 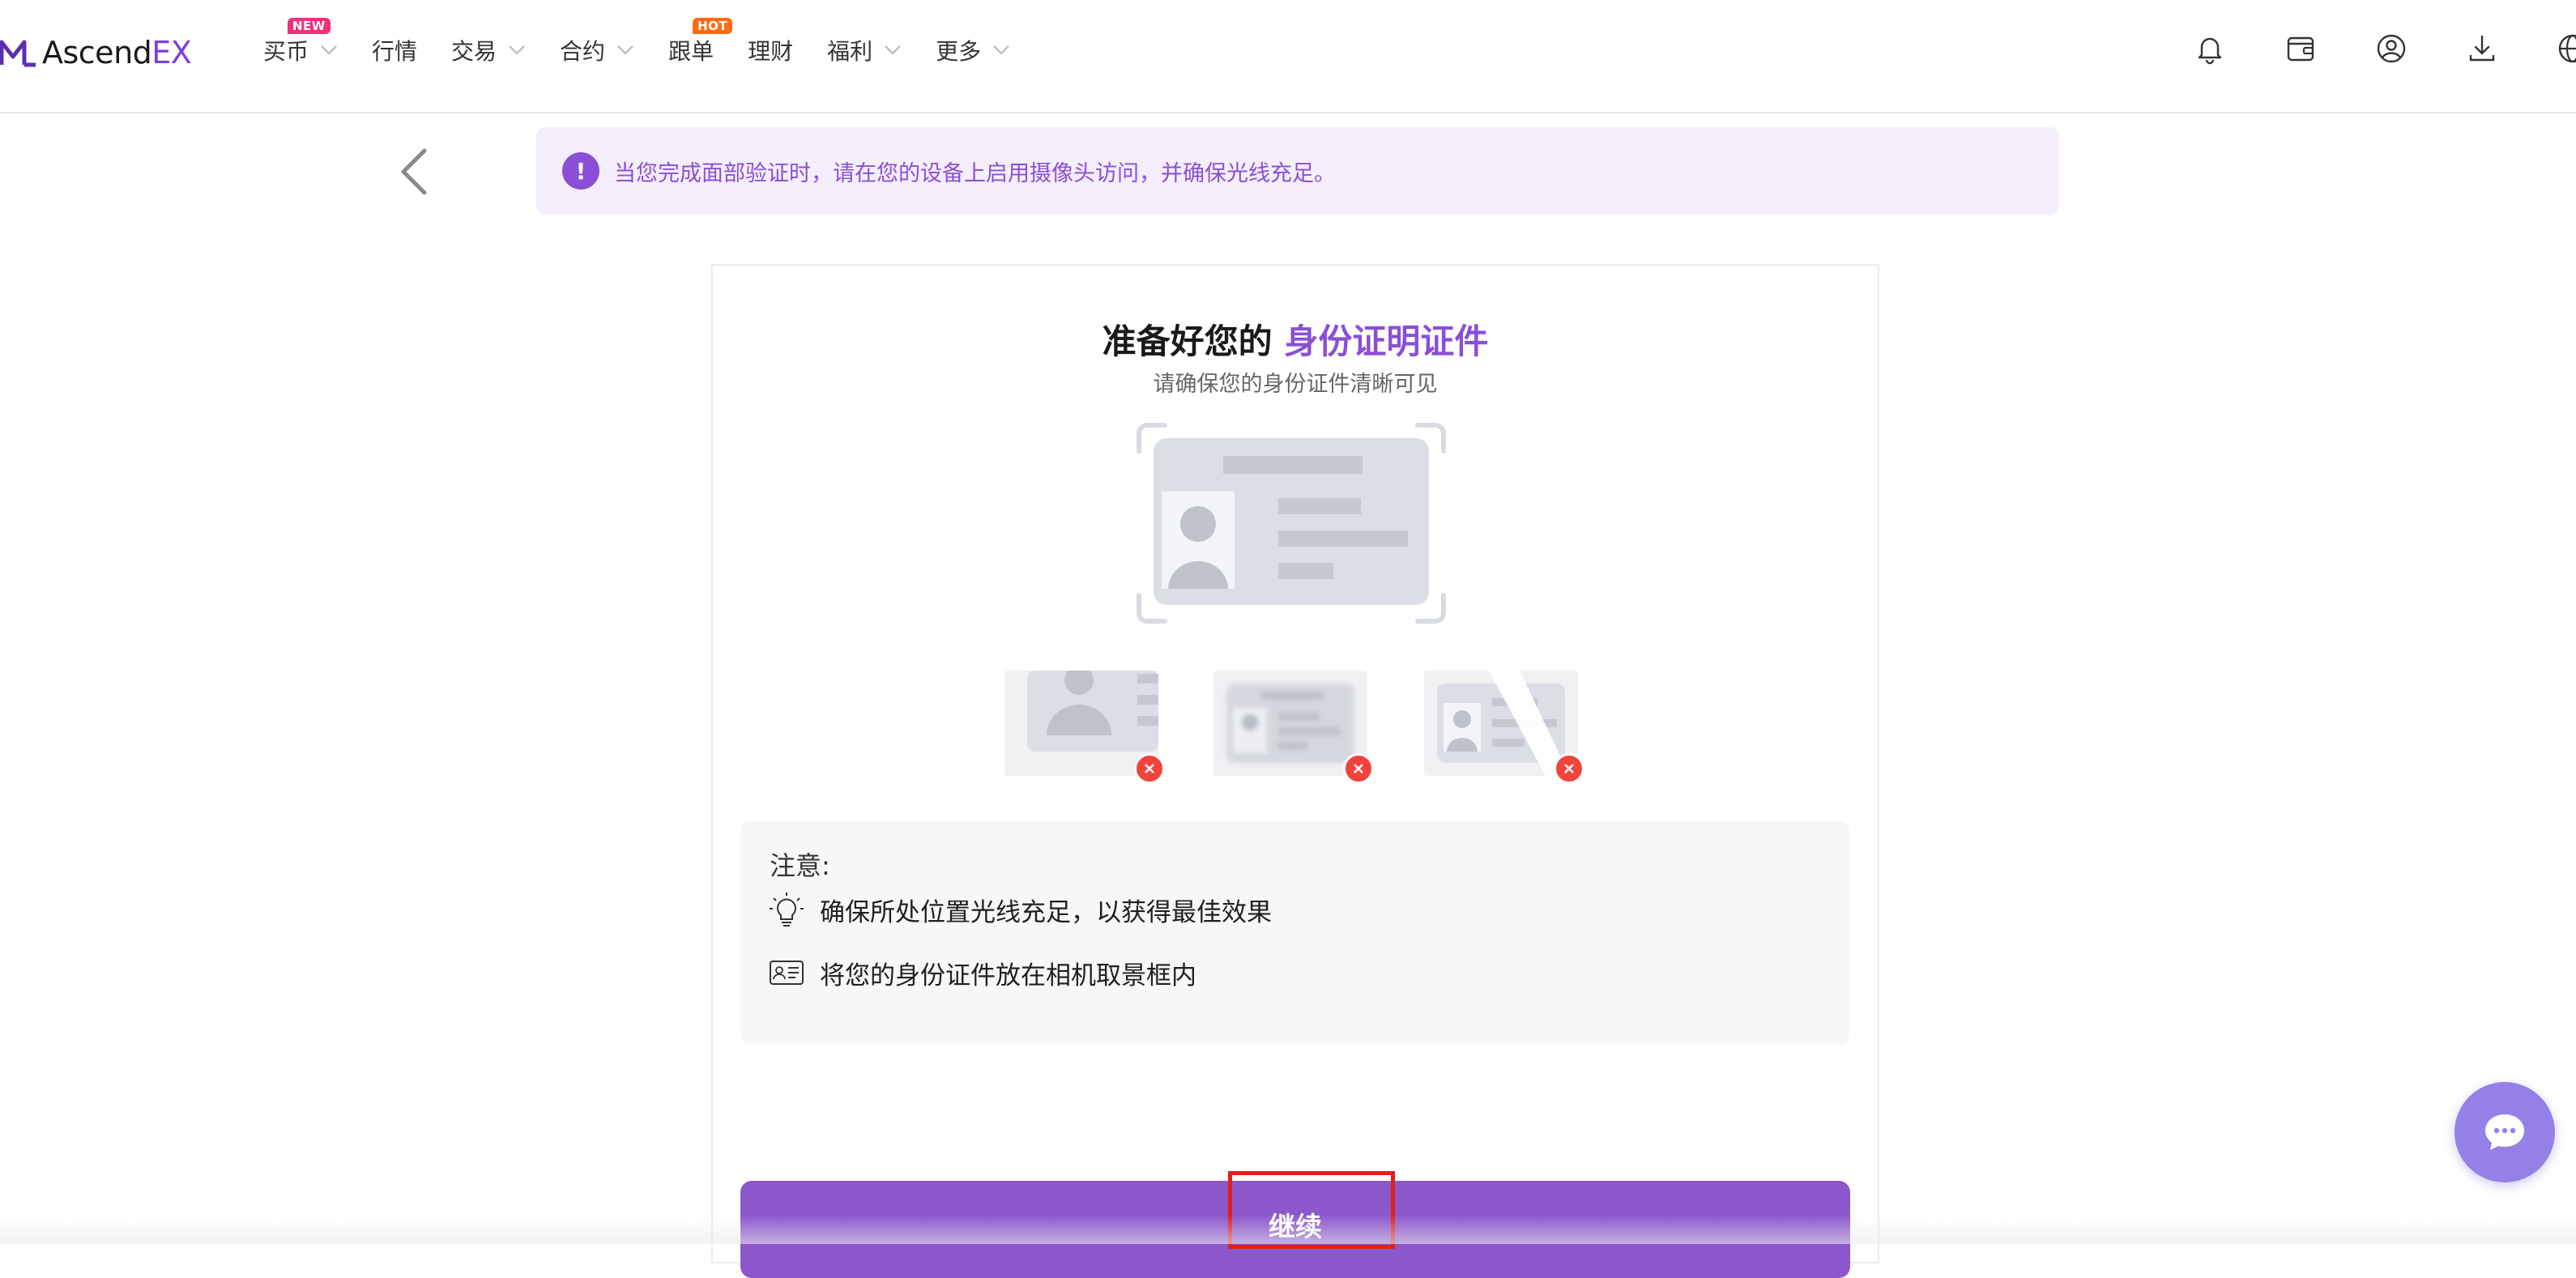 What do you see at coordinates (474, 51) in the screenshot?
I see `nav-label: 交易` at bounding box center [474, 51].